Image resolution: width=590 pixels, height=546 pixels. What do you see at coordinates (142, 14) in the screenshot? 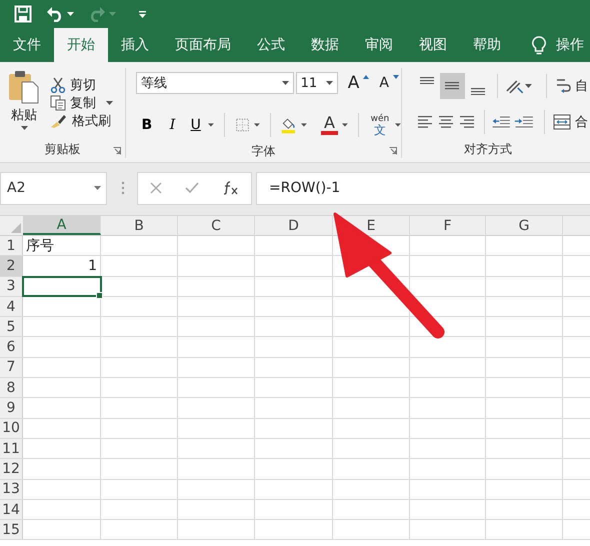
I see `customize-icon` at bounding box center [142, 14].